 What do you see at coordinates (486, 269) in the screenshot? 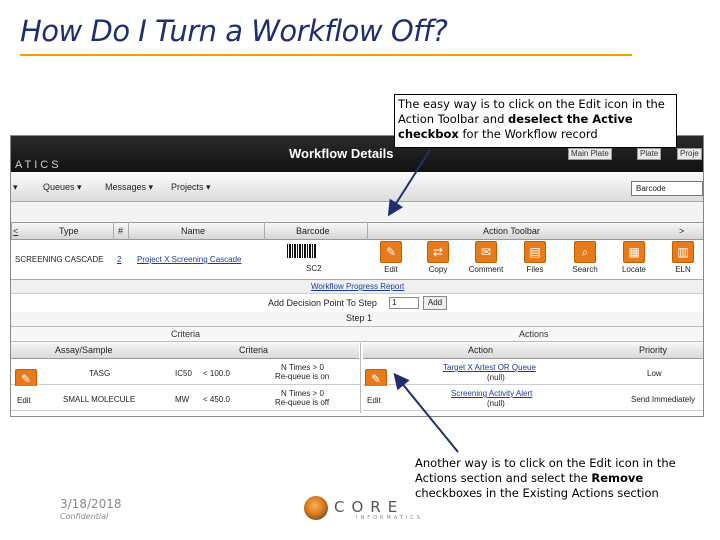
I see `toolbar-label: Comment` at bounding box center [486, 269].